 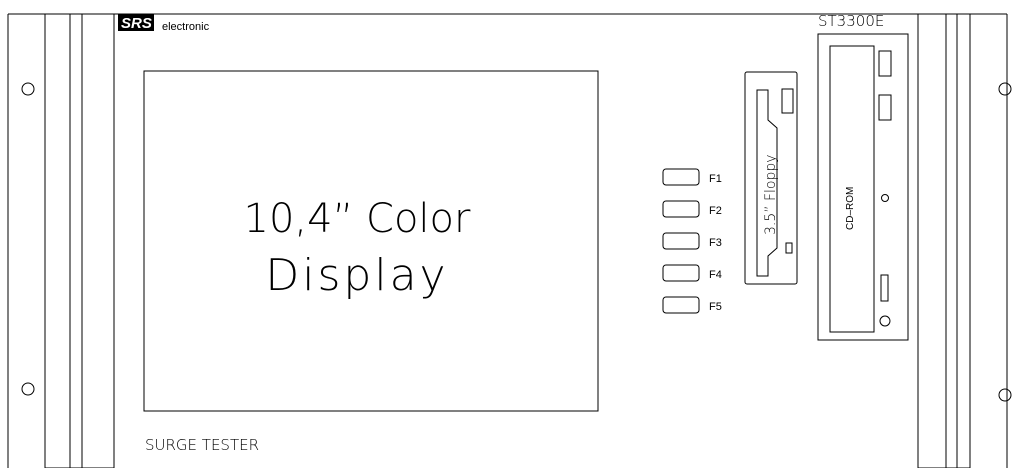 I want to click on cdrom-button-second, so click(x=885, y=107).